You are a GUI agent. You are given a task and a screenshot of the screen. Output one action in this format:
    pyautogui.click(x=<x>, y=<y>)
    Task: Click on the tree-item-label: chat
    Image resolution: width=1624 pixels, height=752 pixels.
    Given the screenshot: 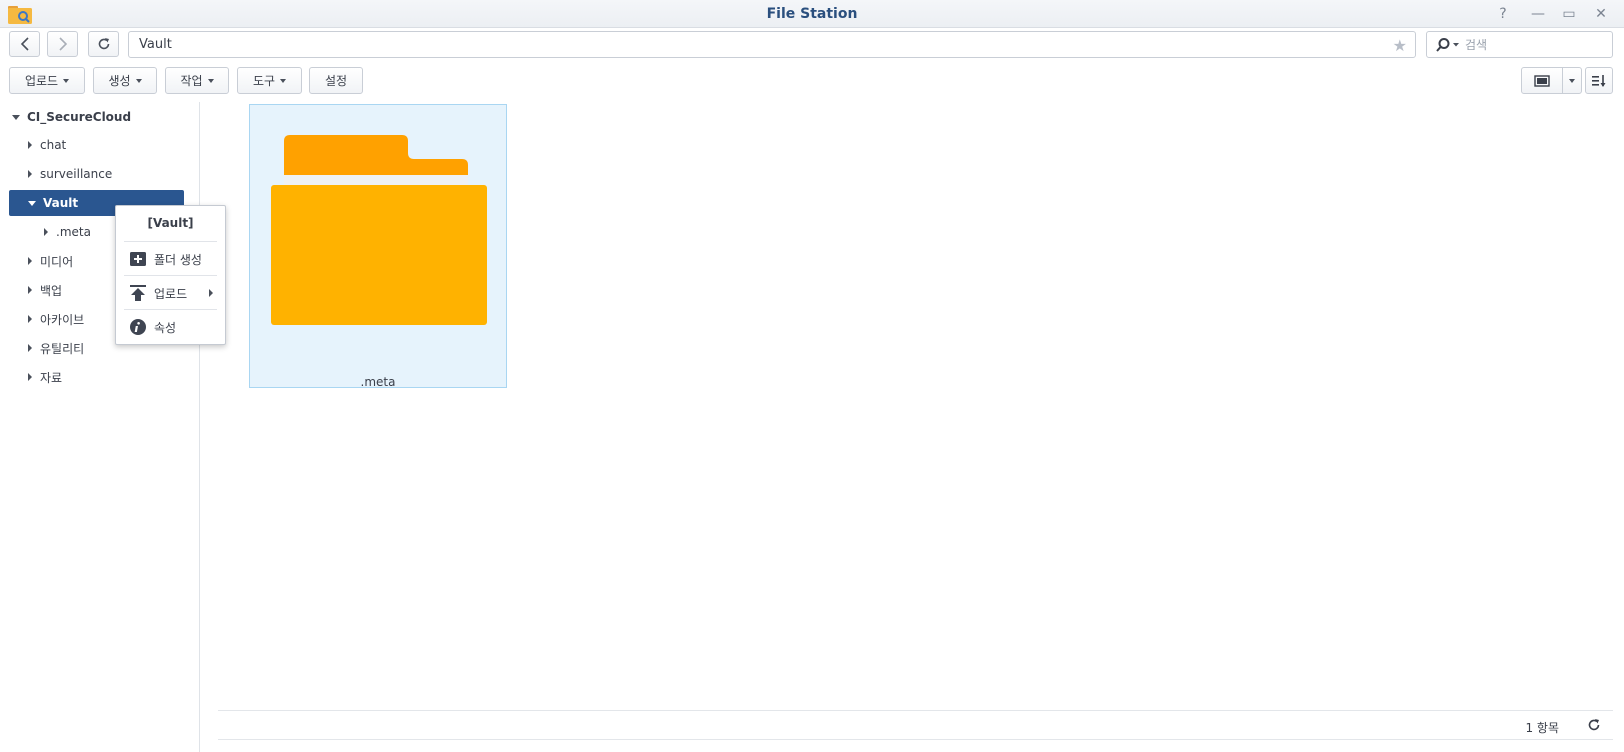 What is the action you would take?
    pyautogui.click(x=53, y=145)
    